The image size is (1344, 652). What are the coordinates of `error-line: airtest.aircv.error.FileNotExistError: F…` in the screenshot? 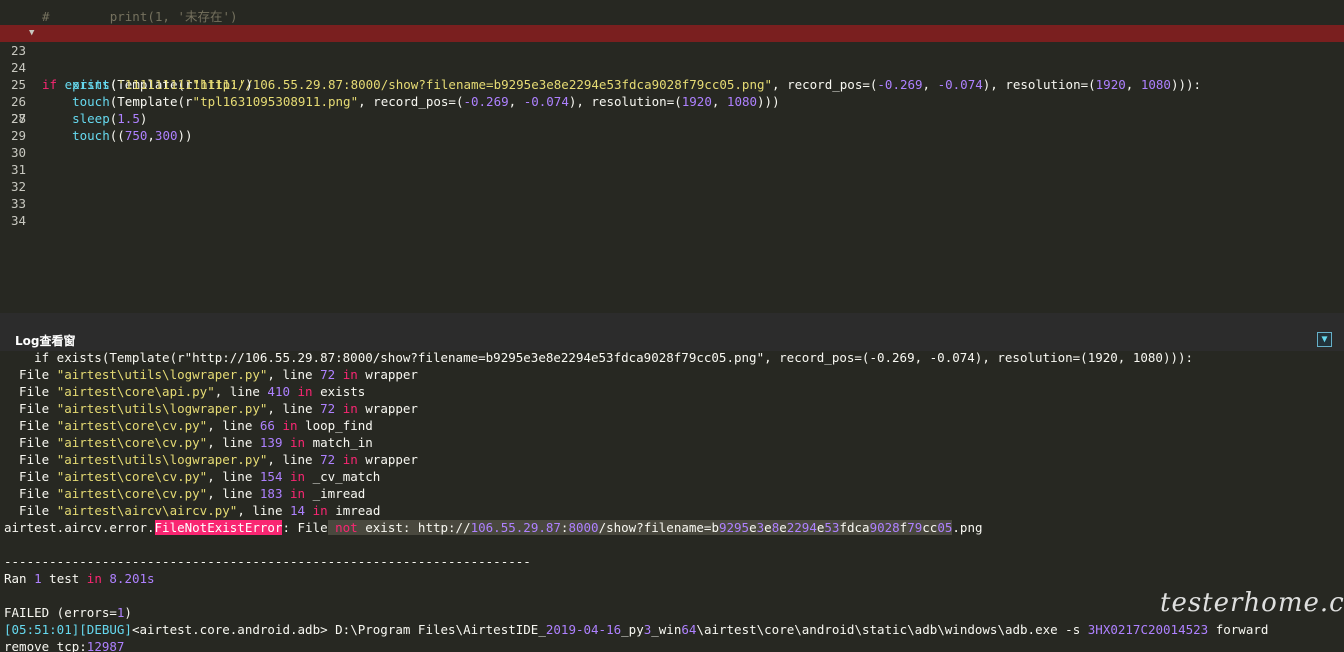 It's located at (493, 527).